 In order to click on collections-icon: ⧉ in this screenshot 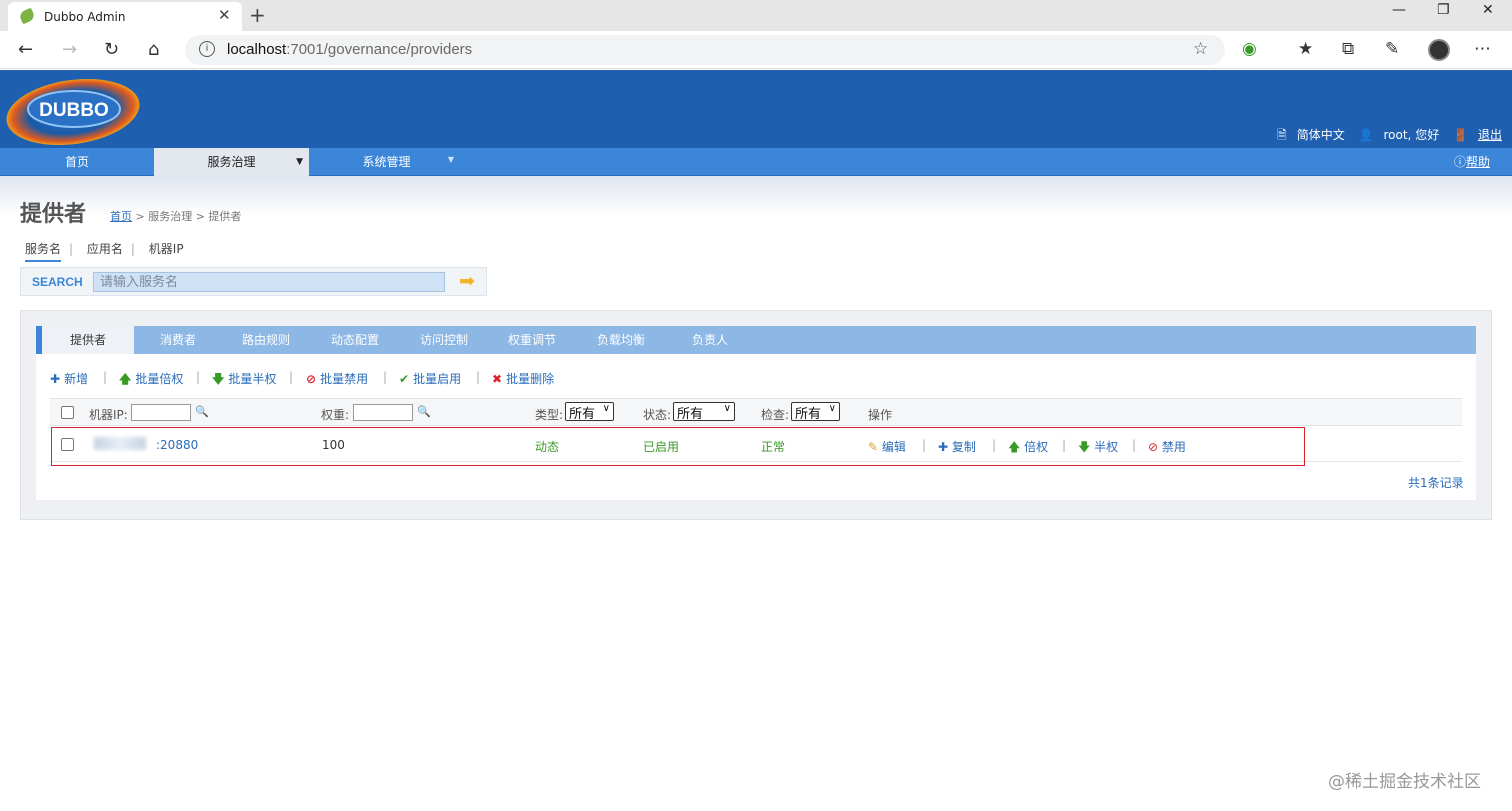, I will do `click(1348, 49)`.